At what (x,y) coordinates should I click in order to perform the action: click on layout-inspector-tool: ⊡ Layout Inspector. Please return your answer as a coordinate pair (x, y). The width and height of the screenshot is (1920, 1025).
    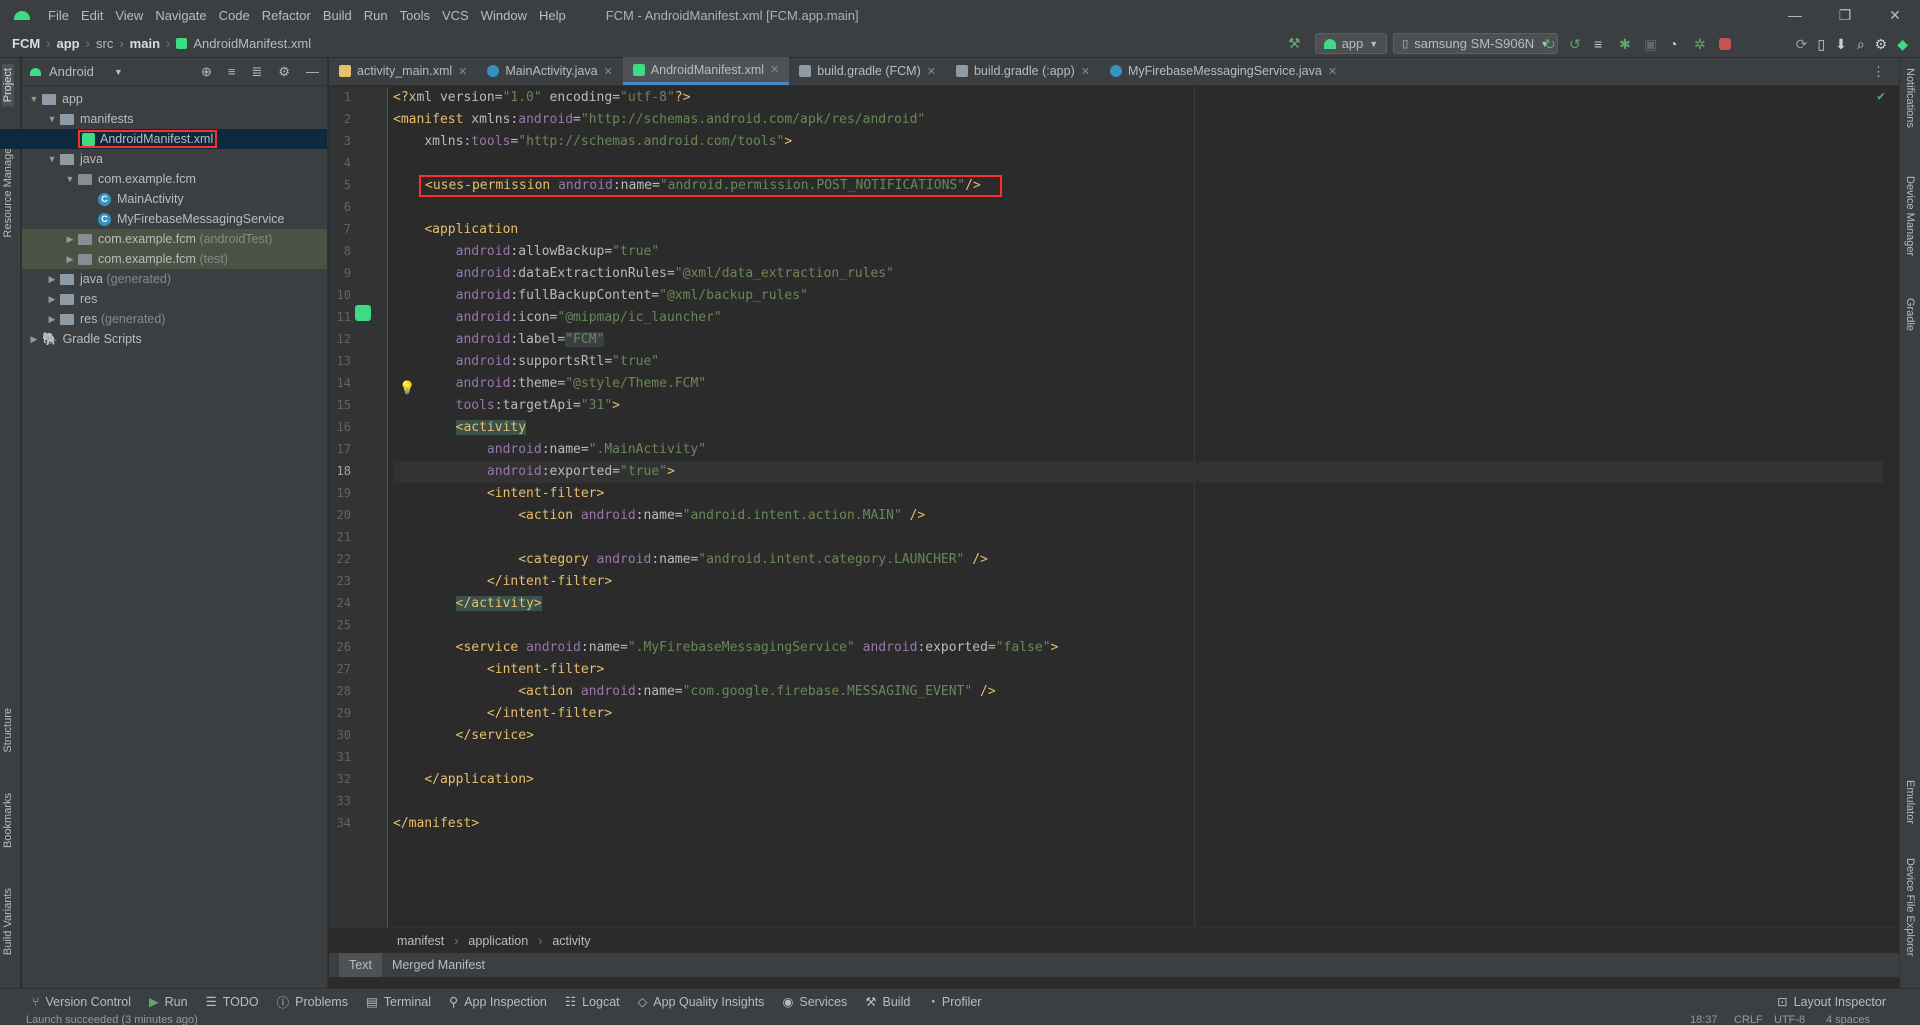
    Looking at the image, I should click on (1831, 1002).